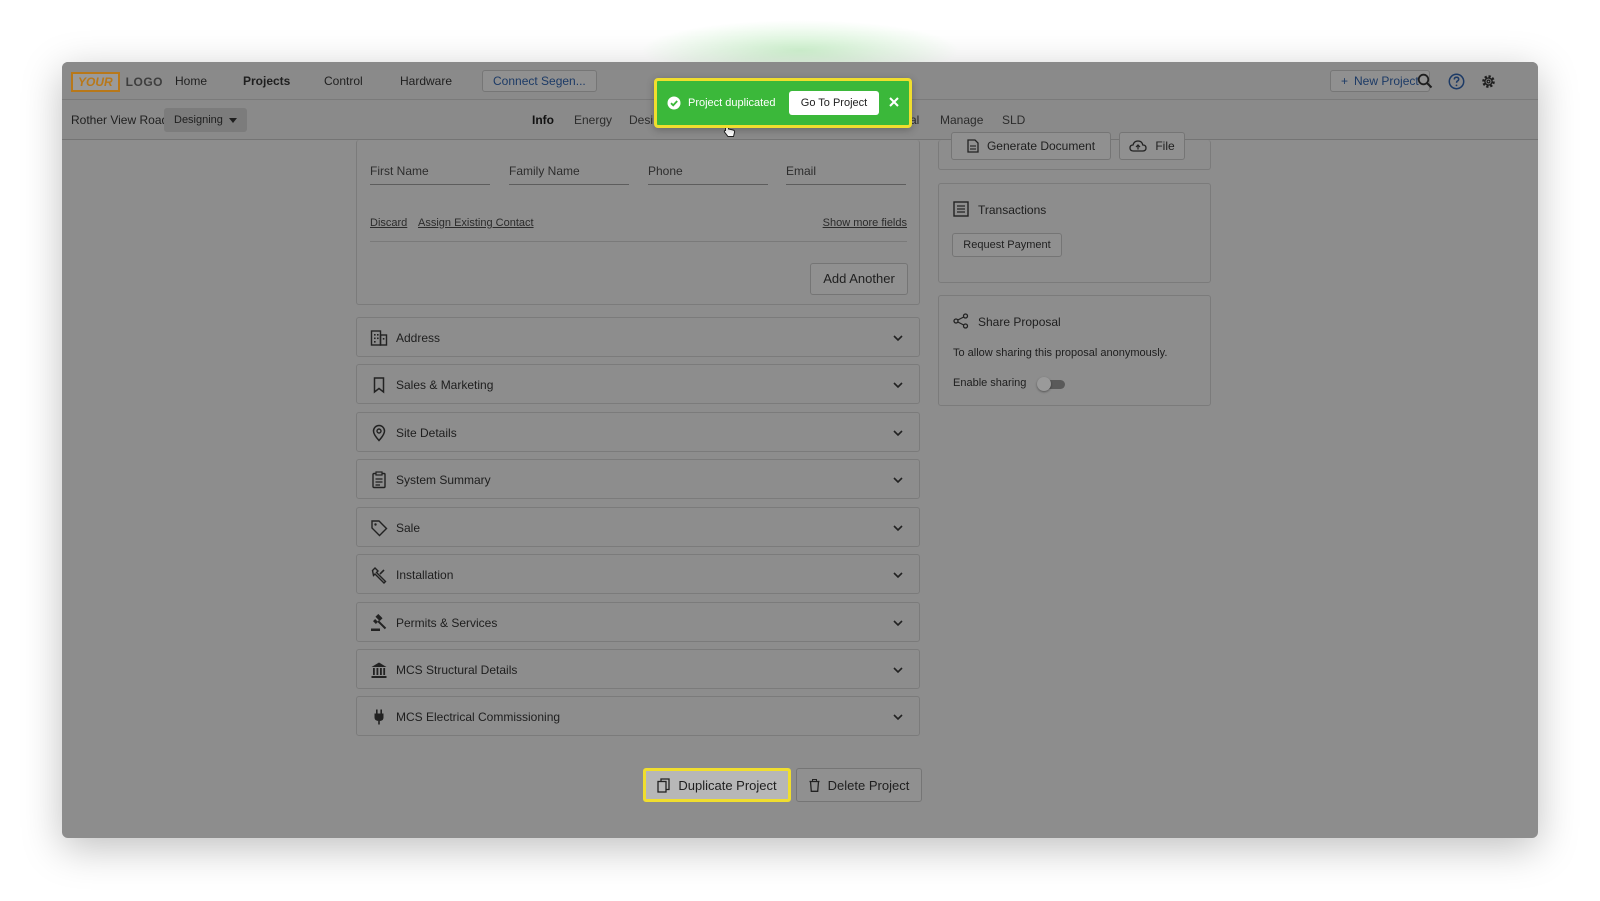 The width and height of the screenshot is (1600, 901). What do you see at coordinates (865, 223) in the screenshot?
I see `show-more-fields-link: Show more fields` at bounding box center [865, 223].